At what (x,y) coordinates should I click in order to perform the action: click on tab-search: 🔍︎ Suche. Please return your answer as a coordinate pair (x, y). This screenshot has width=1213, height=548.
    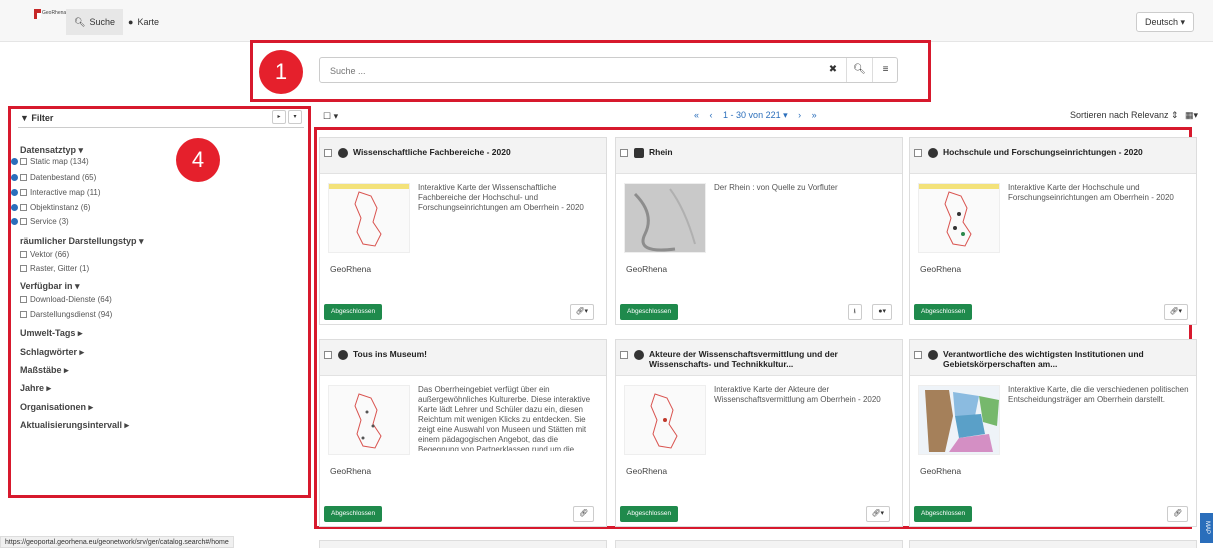
    Looking at the image, I should click on (94, 22).